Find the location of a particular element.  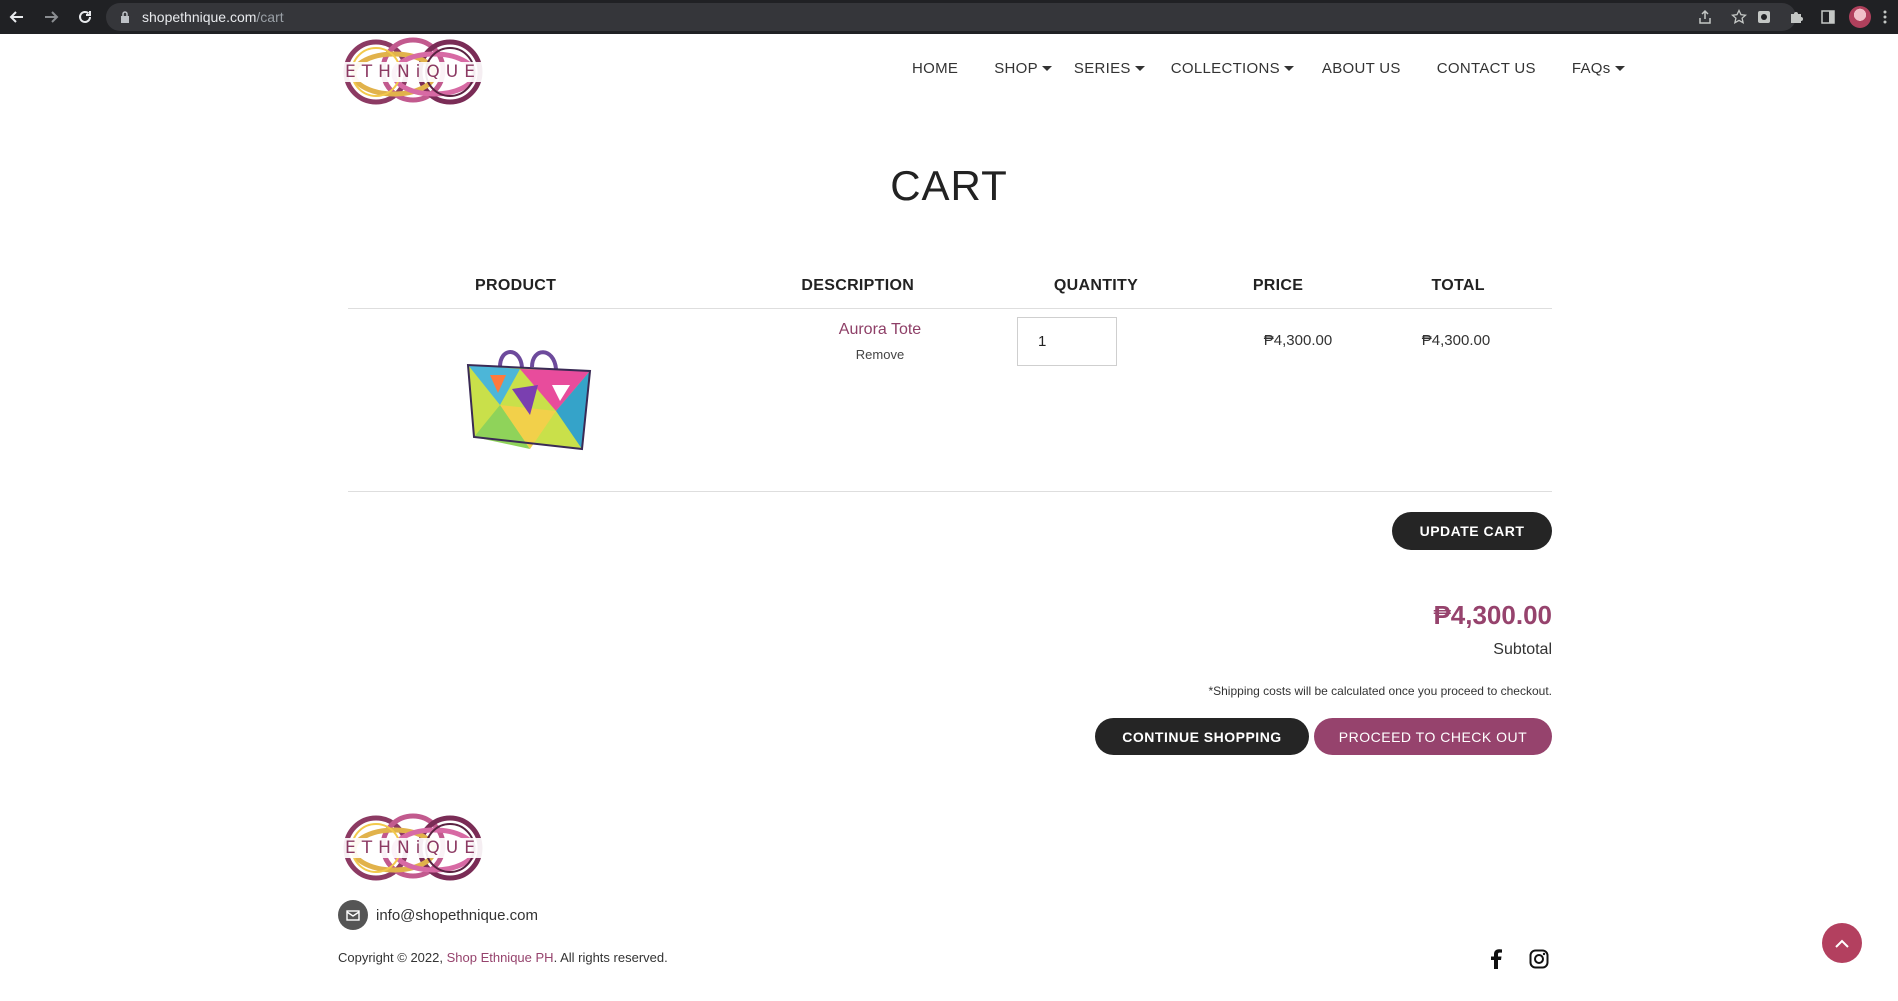

instagram-icon is located at coordinates (1539, 959).